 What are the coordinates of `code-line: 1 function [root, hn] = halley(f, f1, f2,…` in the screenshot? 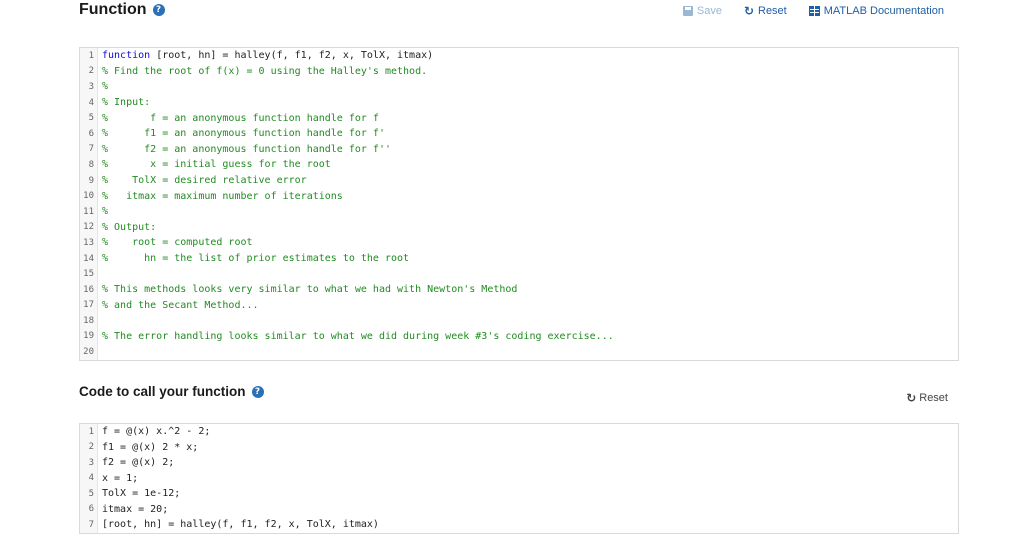 It's located at (519, 56).